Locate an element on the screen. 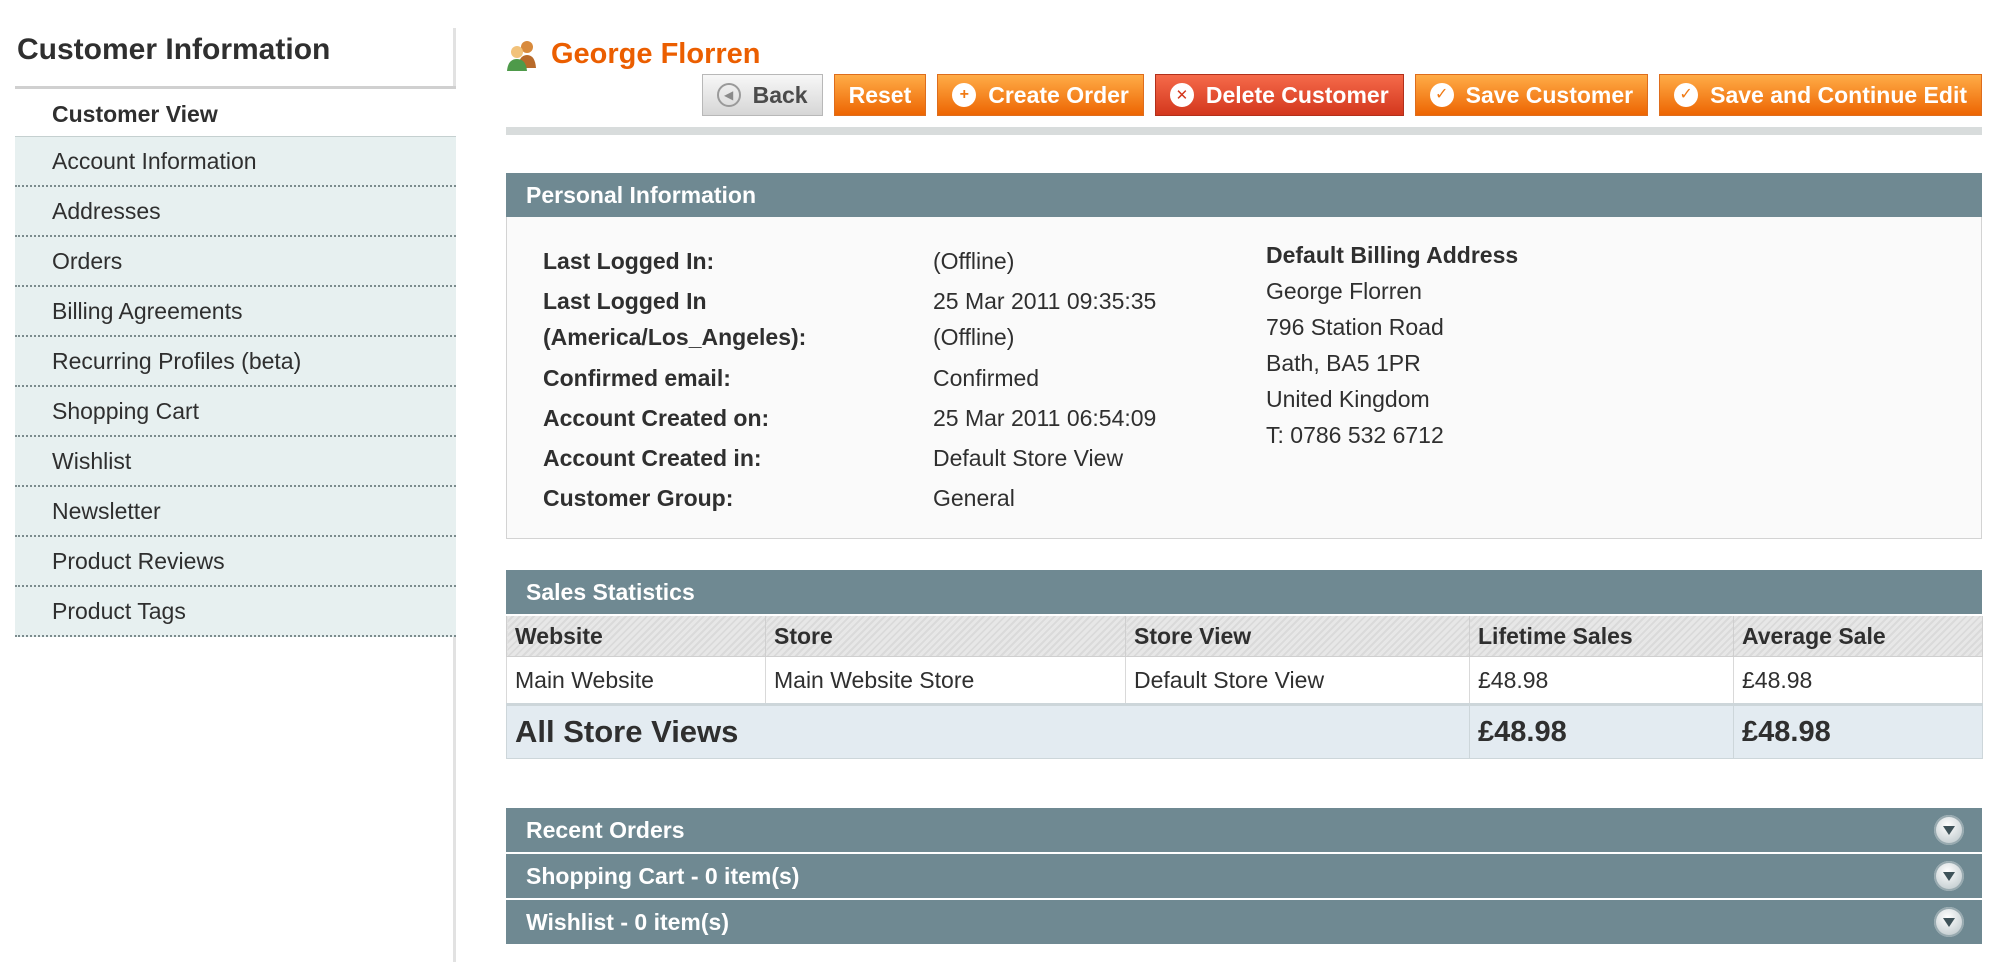  tab-billing-agreements: Billing Agreements is located at coordinates (235, 312).